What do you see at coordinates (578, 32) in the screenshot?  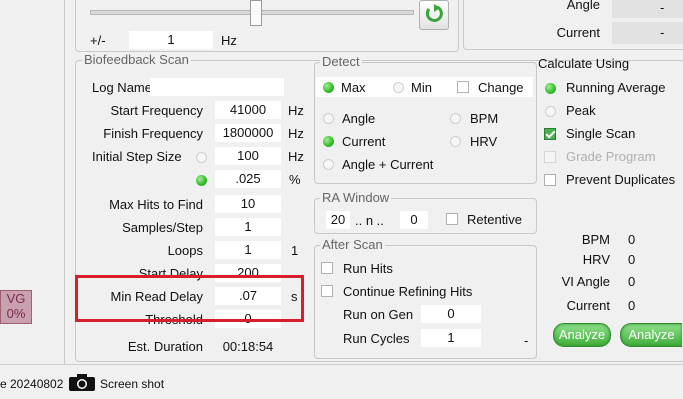 I see `current-readout-label: Current` at bounding box center [578, 32].